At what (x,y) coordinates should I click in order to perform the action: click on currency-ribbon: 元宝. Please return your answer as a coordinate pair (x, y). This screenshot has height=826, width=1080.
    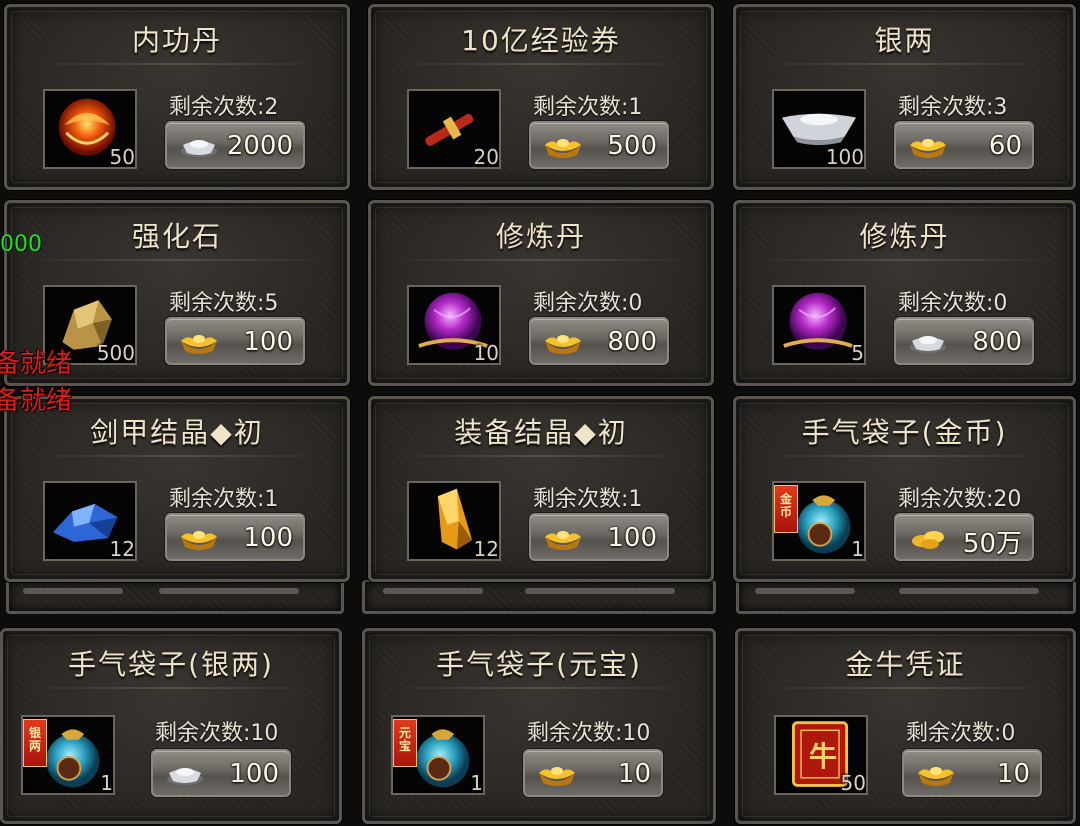
    Looking at the image, I should click on (405, 743).